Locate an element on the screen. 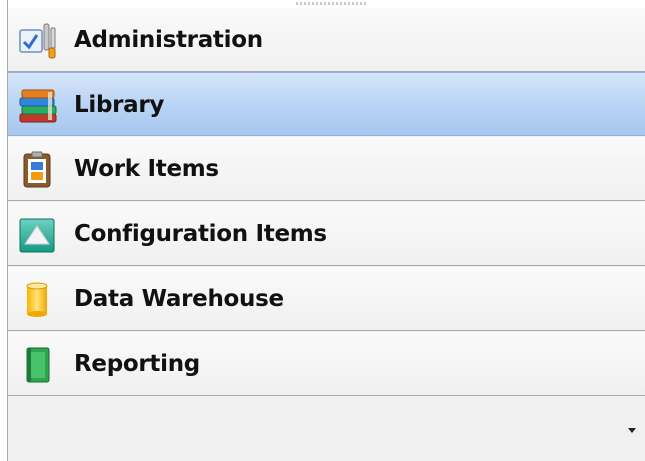 This screenshot has height=461, width=645. grip-dots is located at coordinates (332, 3).